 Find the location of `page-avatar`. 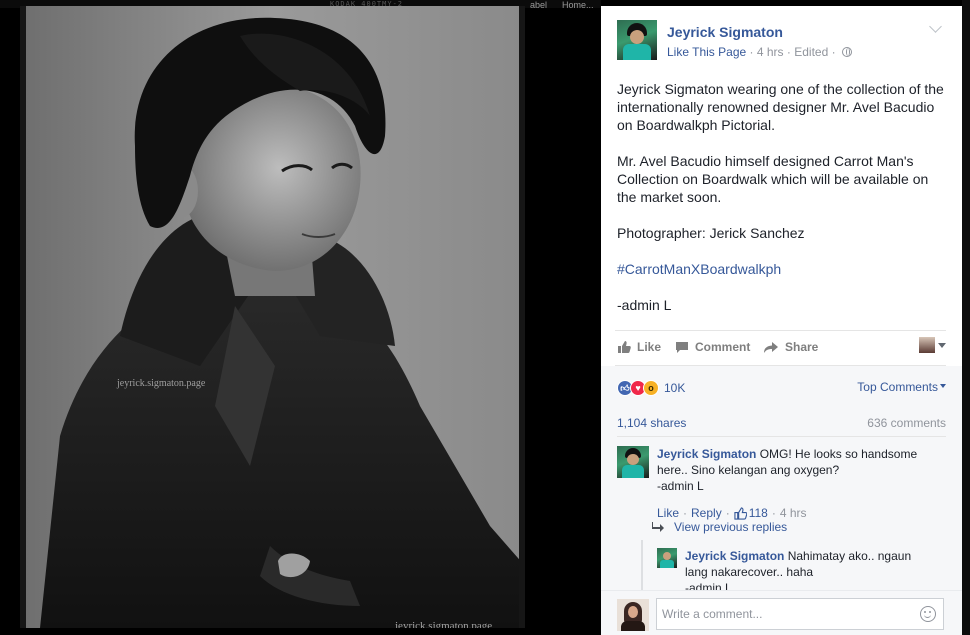

page-avatar is located at coordinates (637, 40).